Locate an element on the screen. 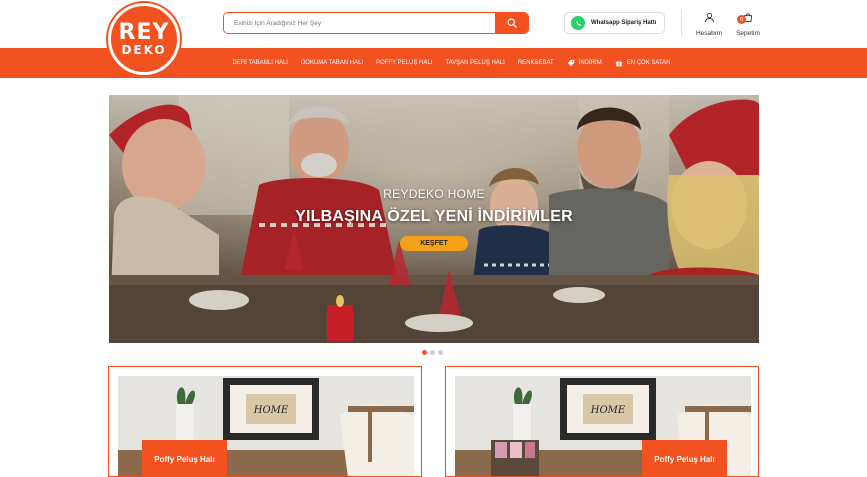 The height and width of the screenshot is (477, 867). hero-title: YILBAŞINA ÖZEL YENİ İNDİRİMLER is located at coordinates (434, 216).